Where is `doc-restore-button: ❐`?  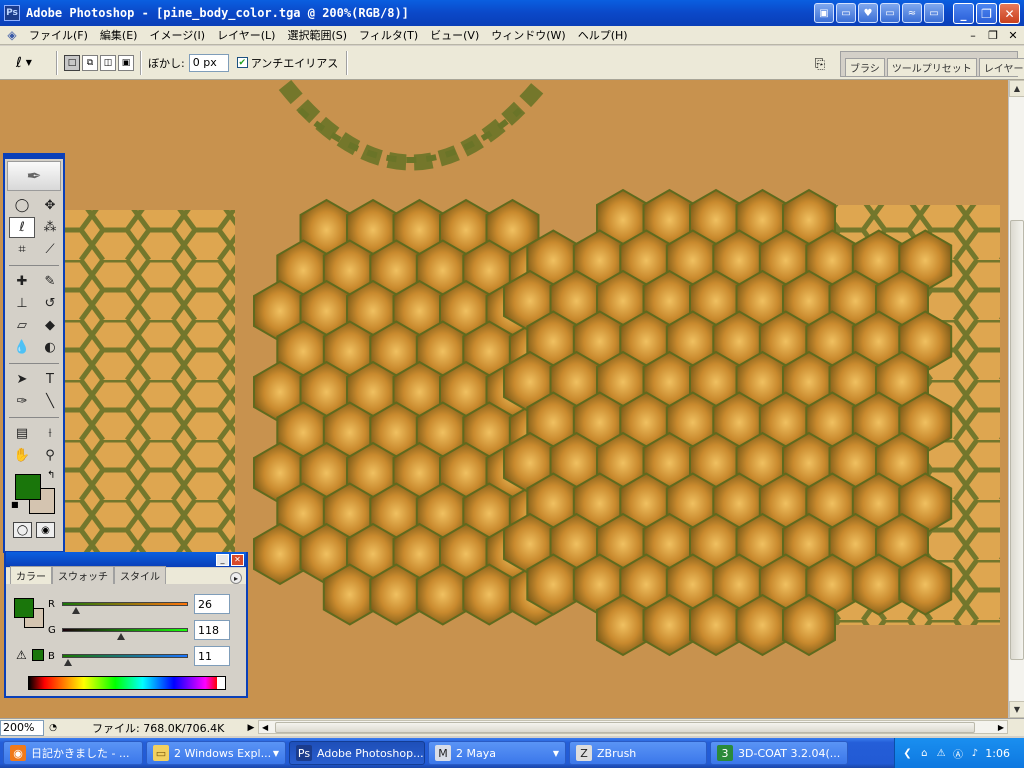
doc-restore-button: ❐ is located at coordinates (993, 35).